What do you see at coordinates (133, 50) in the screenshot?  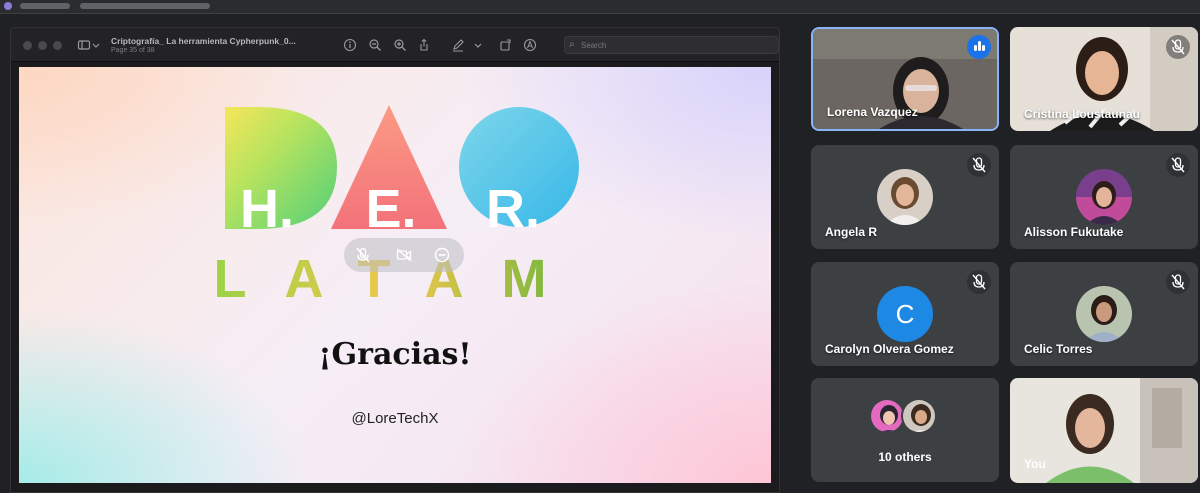 I see `page-indicator: Page 35 of 38` at bounding box center [133, 50].